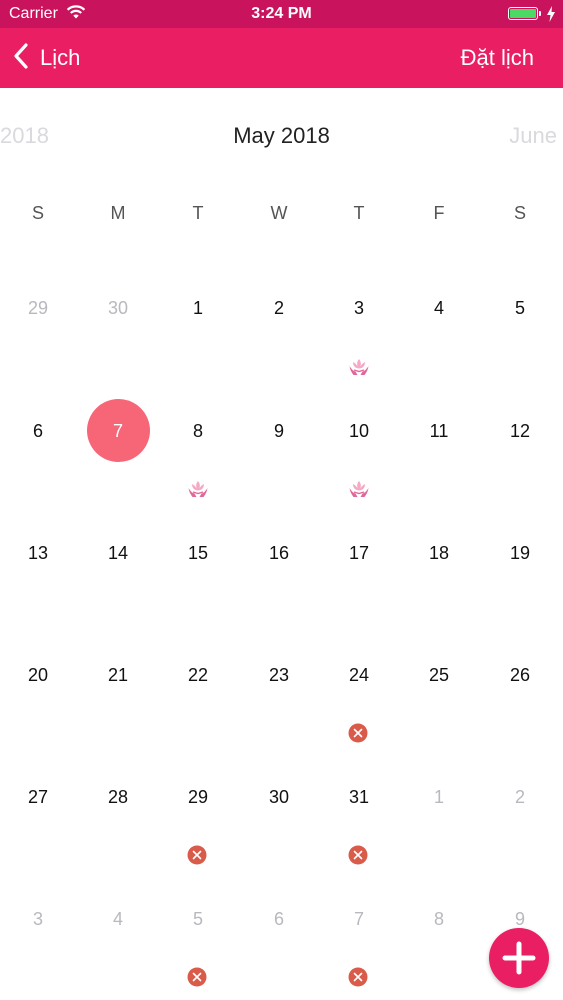  Describe the element at coordinates (439, 675) in the screenshot. I see `calendar-day: 25` at that location.